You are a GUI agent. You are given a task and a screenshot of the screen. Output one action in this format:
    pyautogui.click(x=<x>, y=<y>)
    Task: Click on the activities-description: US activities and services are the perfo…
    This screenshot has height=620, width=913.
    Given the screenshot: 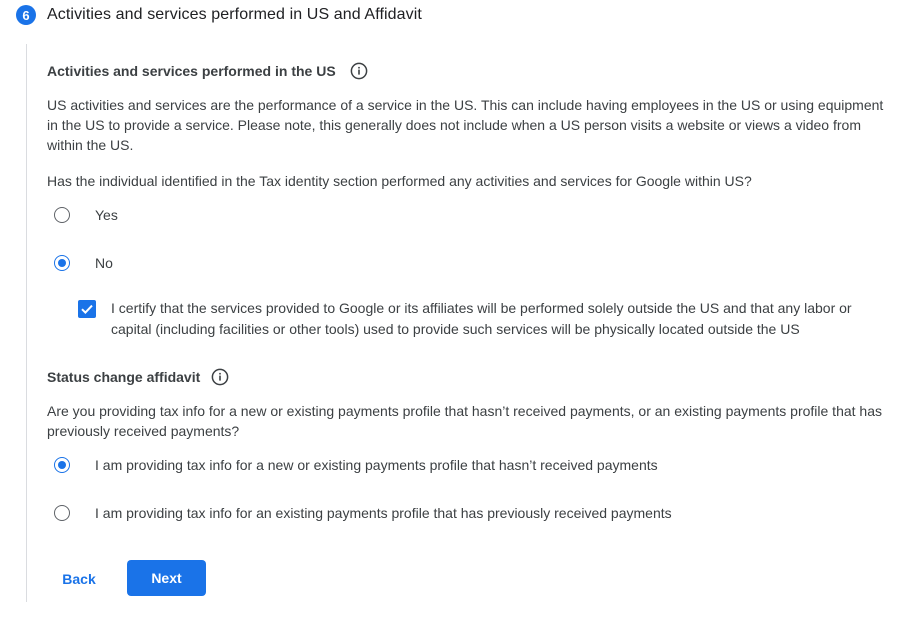 What is the action you would take?
    pyautogui.click(x=465, y=125)
    